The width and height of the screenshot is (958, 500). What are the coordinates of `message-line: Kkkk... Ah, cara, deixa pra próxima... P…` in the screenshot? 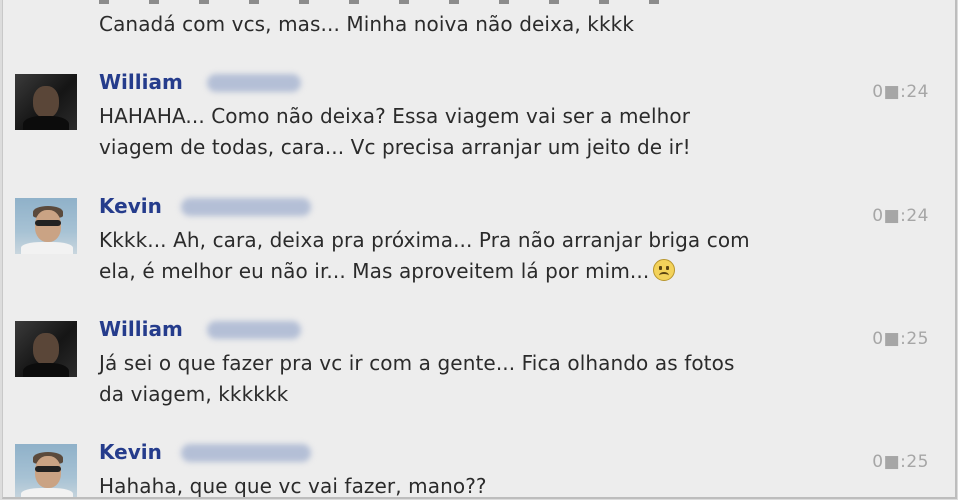 It's located at (424, 240).